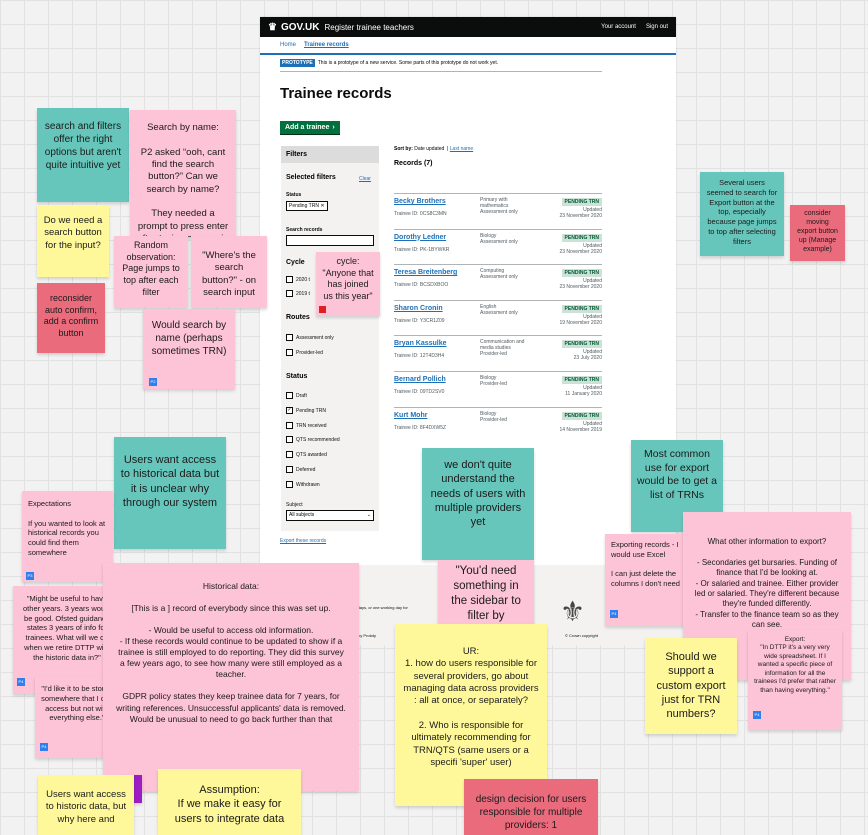 Image resolution: width=868 pixels, height=835 pixels. I want to click on route-label: Assessment only, so click(315, 337).